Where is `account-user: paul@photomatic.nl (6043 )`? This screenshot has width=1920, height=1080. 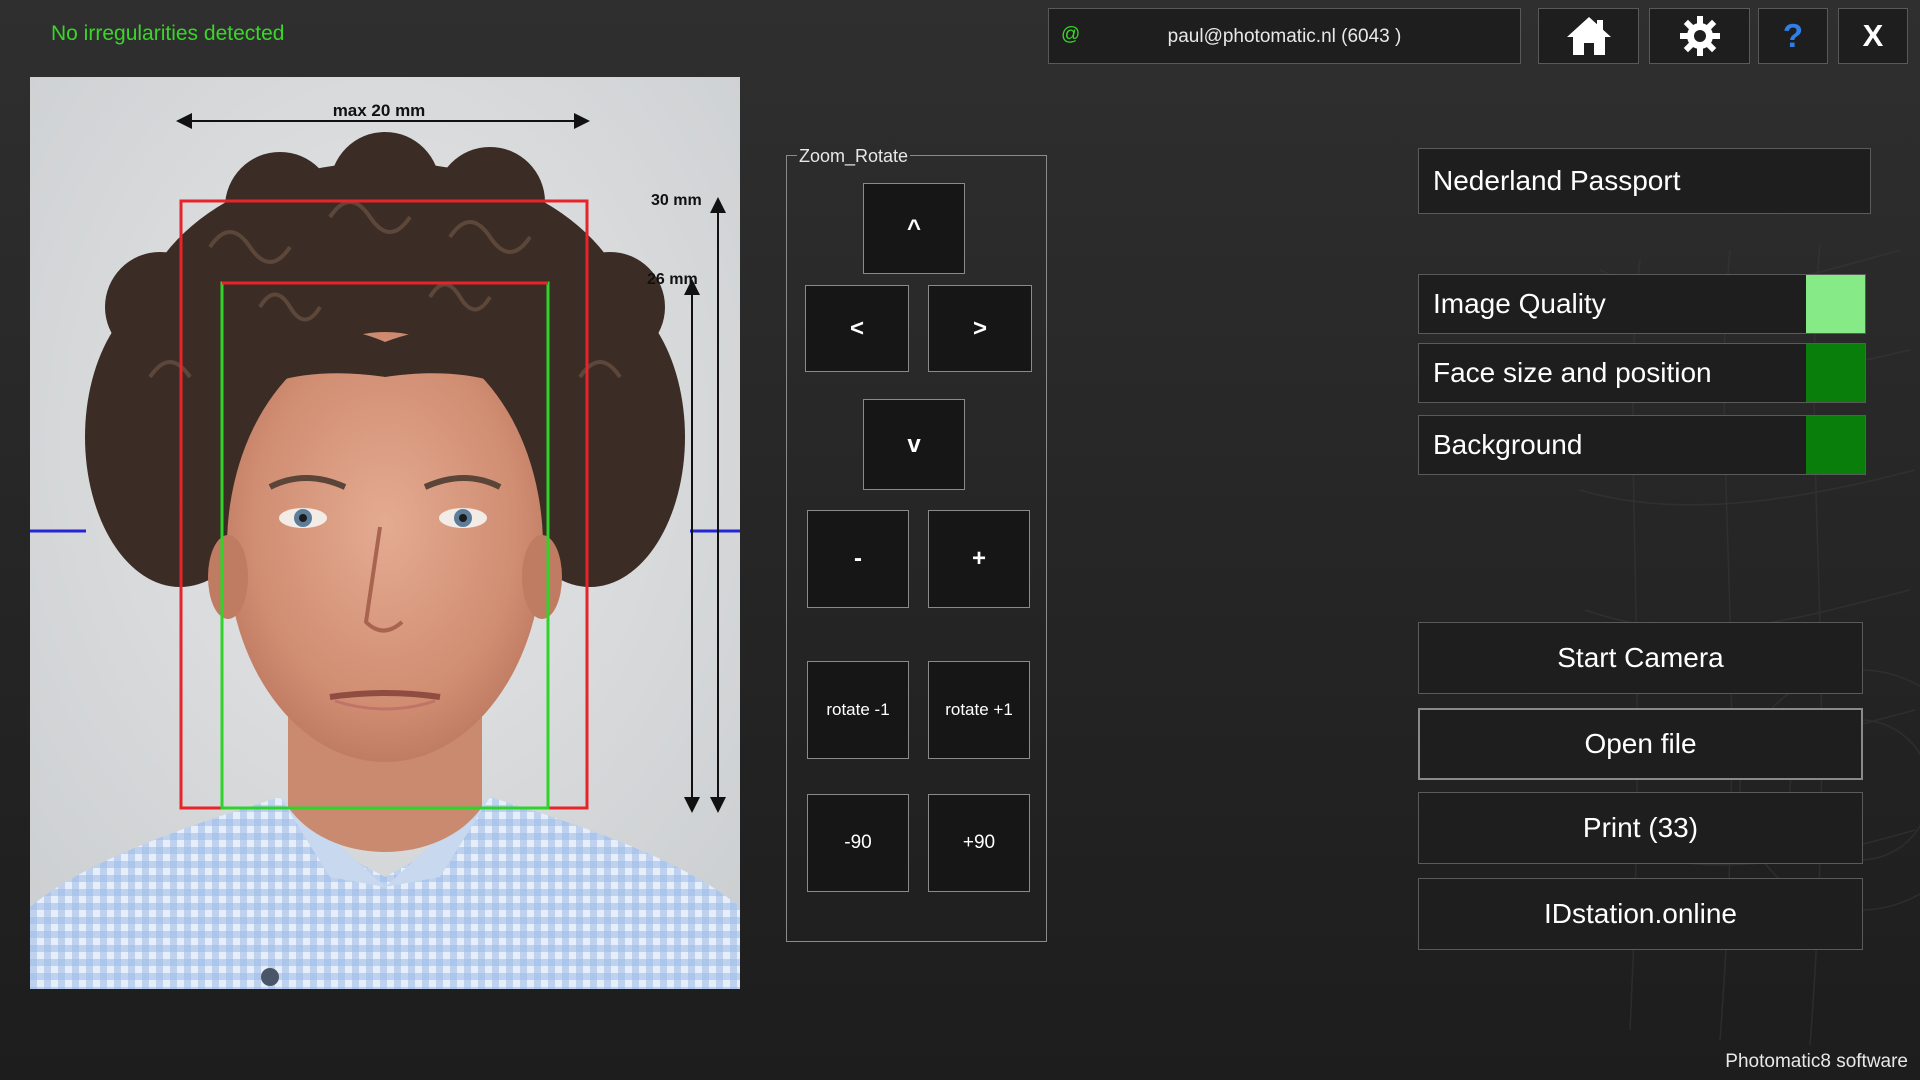 account-user: paul@photomatic.nl (6043 ) is located at coordinates (1284, 36).